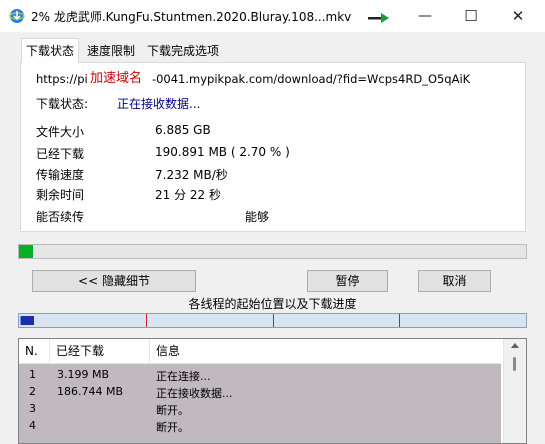 The height and width of the screenshot is (444, 545). I want to click on cancel-button: 取消, so click(454, 281).